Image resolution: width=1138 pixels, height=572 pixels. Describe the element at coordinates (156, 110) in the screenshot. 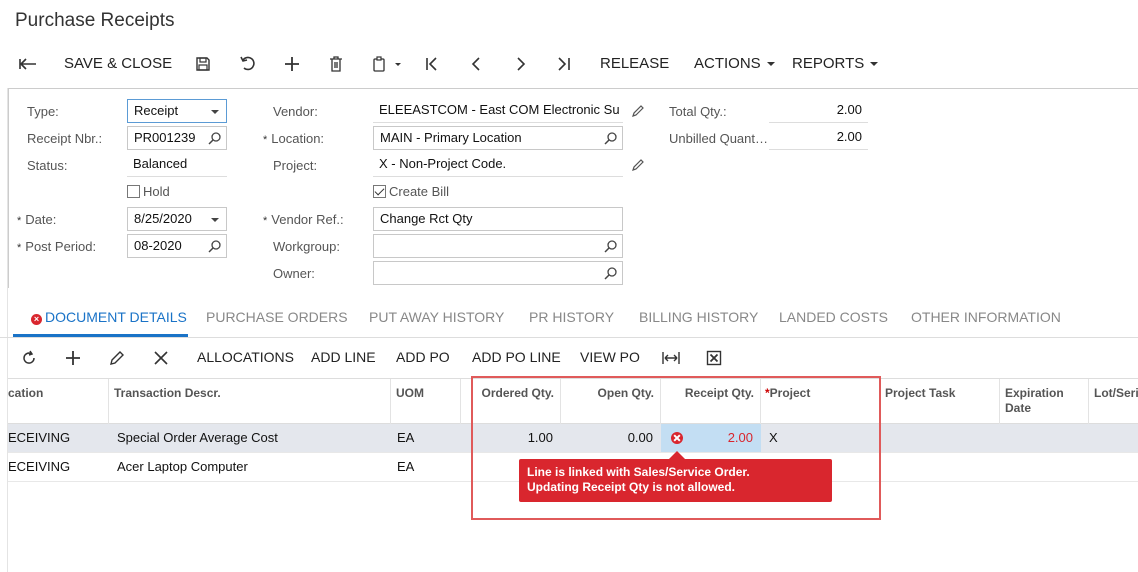

I see `type-select-value: Receipt` at that location.